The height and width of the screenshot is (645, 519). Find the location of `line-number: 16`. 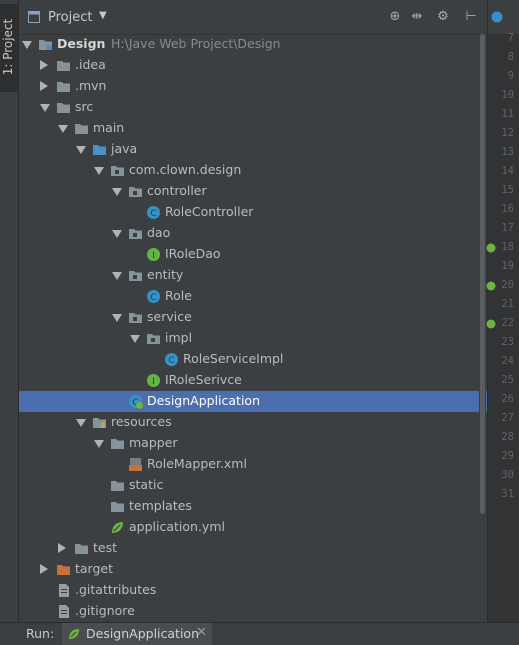

line-number: 16 is located at coordinates (507, 209).